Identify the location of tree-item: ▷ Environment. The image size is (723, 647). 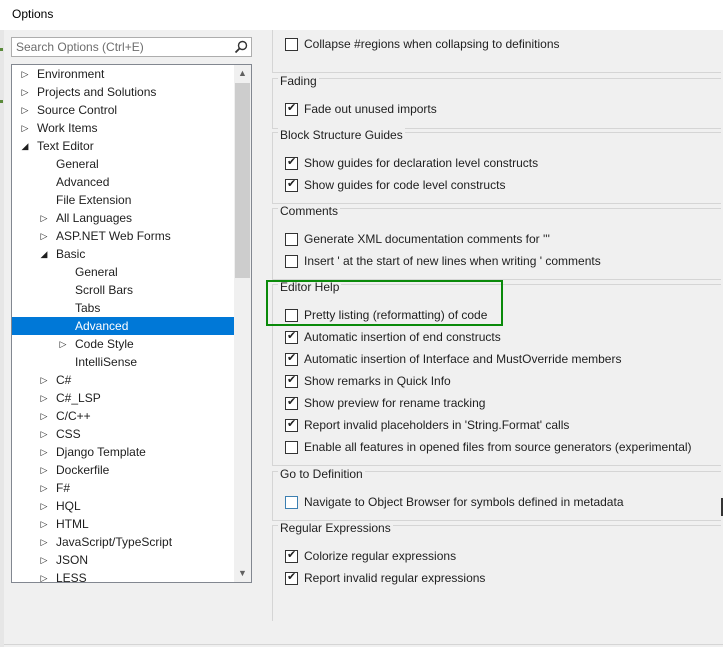
(123, 74).